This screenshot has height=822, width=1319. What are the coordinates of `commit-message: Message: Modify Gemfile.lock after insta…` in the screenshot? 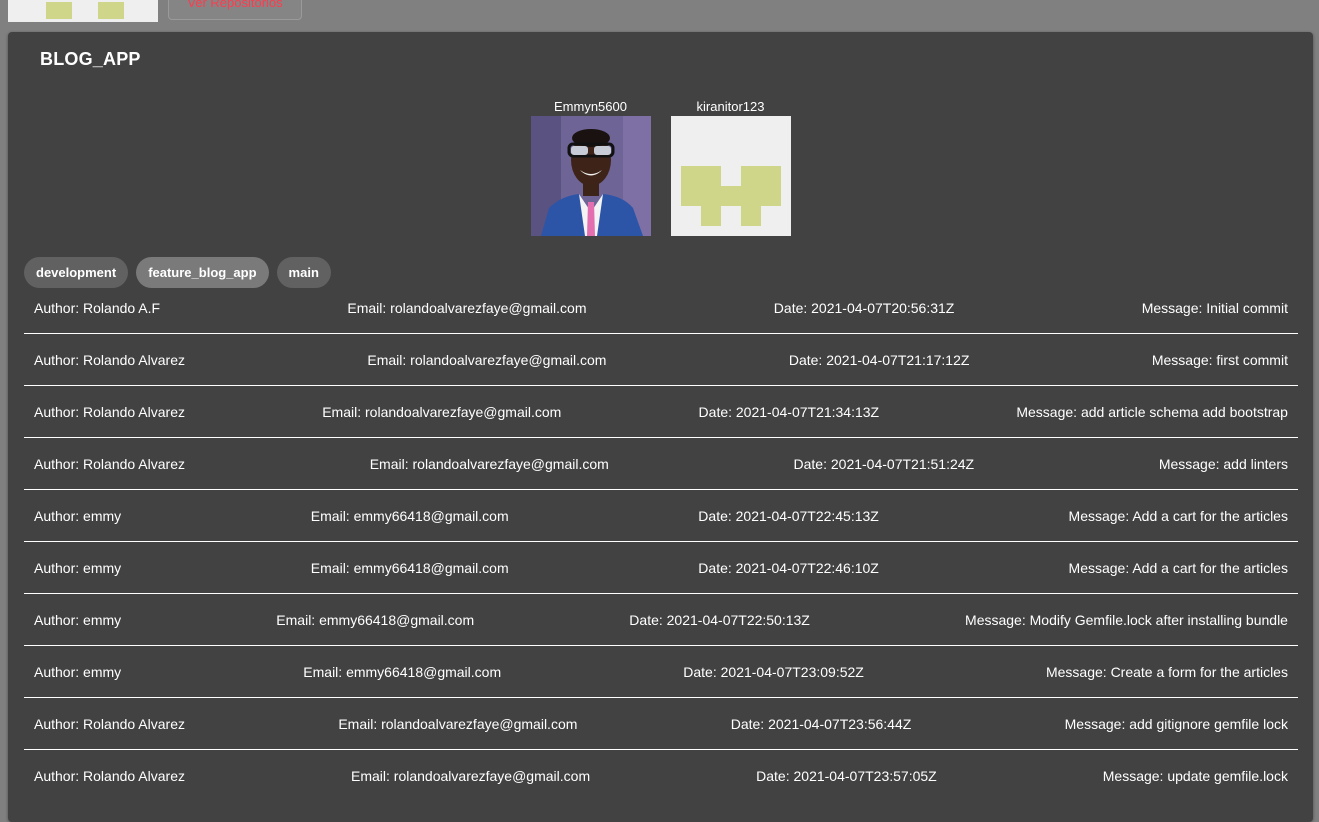 It's located at (1126, 619).